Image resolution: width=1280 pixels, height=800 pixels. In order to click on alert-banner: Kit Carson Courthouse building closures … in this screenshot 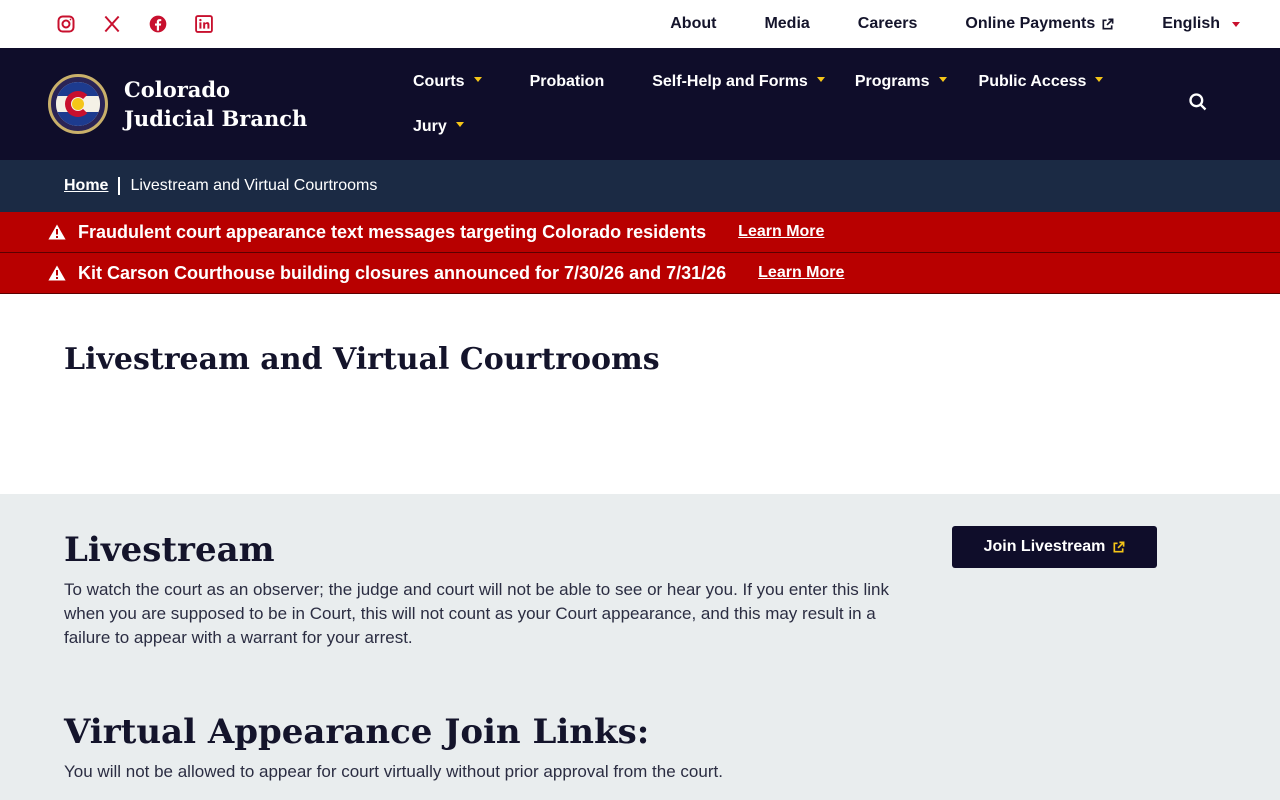, I will do `click(640, 273)`.